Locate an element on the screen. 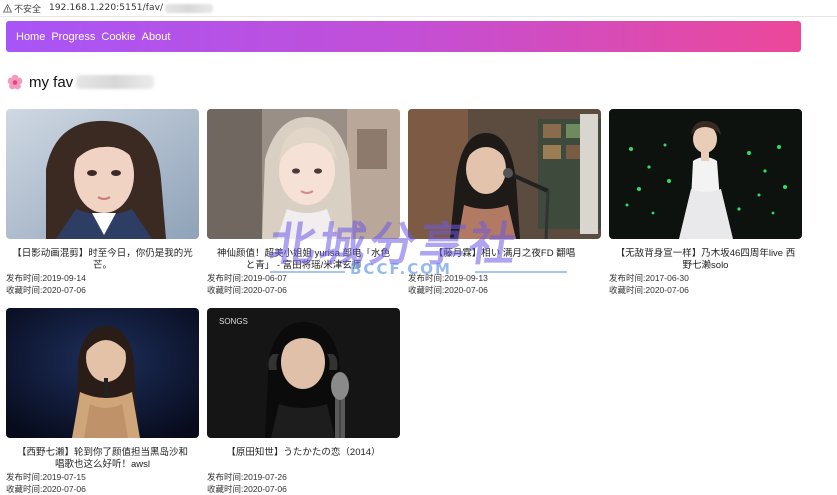 This screenshot has width=837, height=495. page-title: my fav is located at coordinates (81, 82).